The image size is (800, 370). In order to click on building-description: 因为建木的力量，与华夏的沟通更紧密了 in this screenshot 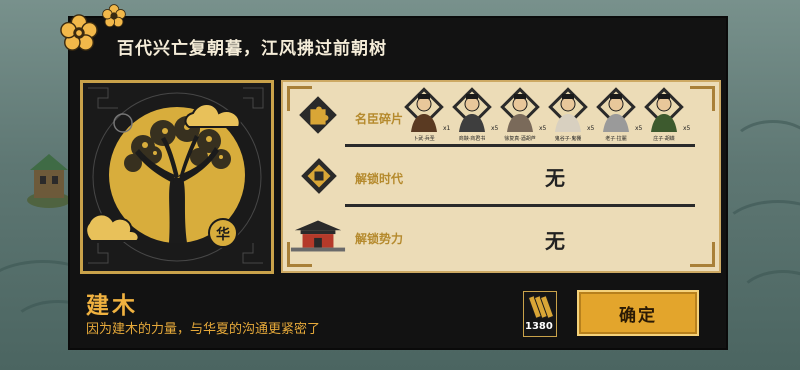, I will do `click(203, 329)`.